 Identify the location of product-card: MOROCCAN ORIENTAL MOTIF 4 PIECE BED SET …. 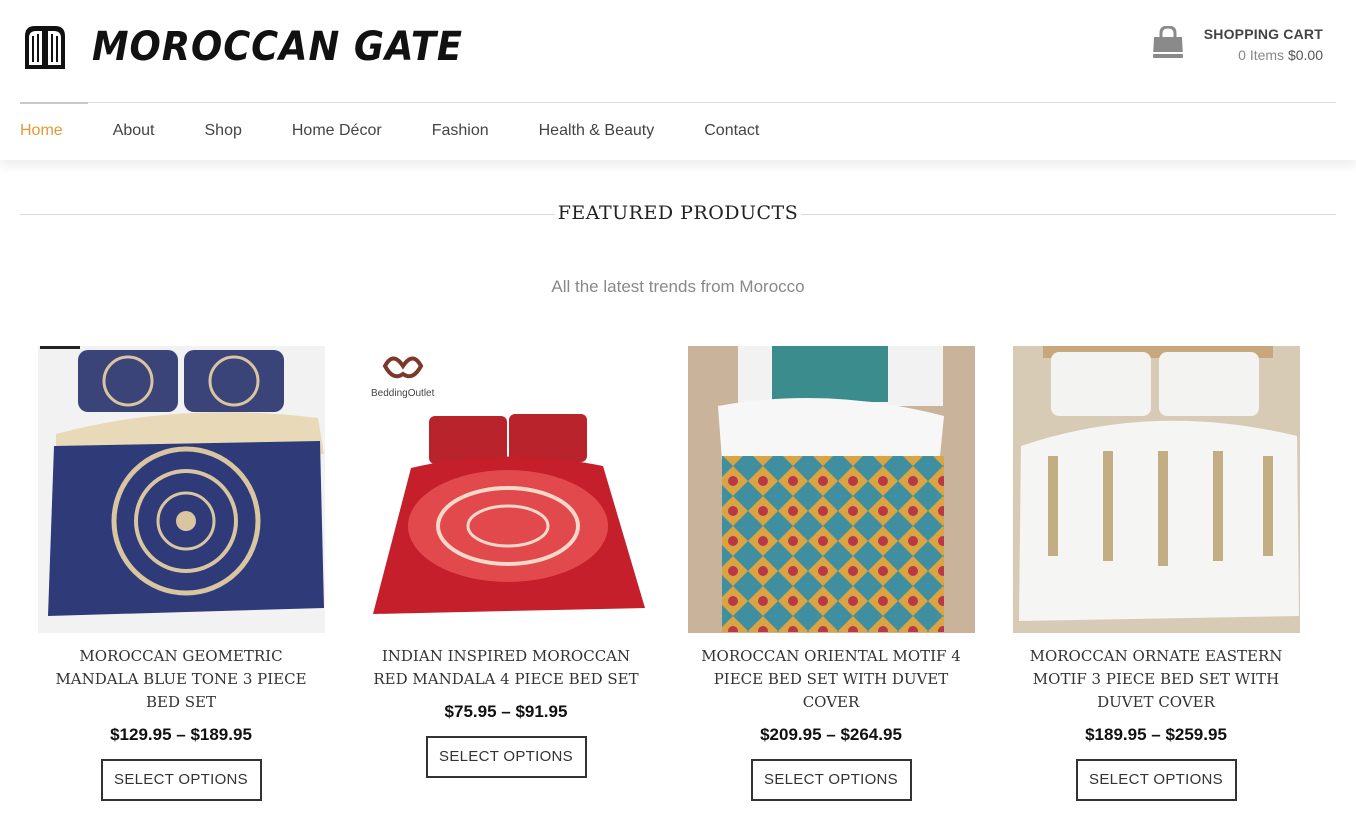
(831, 573).